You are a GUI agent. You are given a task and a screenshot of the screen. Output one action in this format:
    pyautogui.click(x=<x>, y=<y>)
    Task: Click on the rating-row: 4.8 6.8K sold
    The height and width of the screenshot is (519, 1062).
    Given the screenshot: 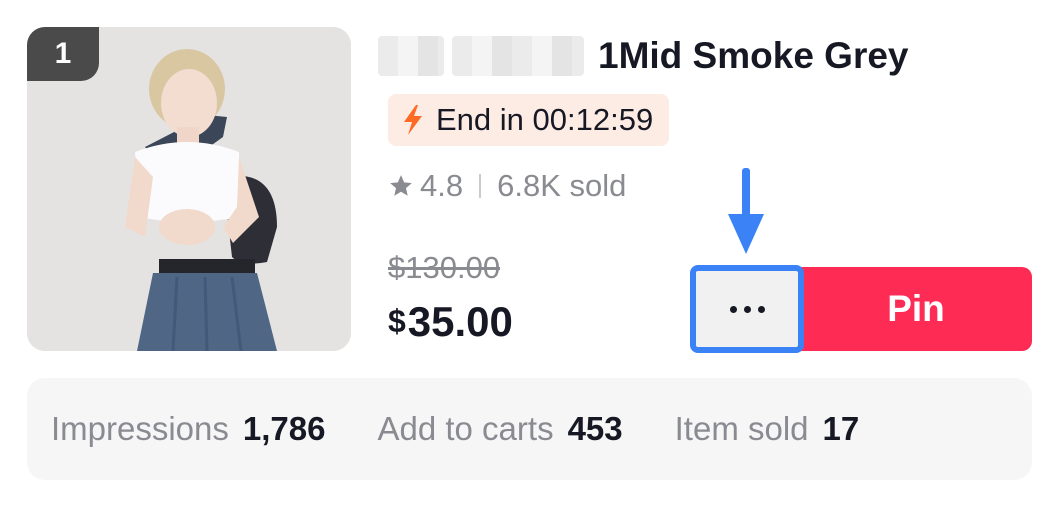 What is the action you would take?
    pyautogui.click(x=507, y=186)
    